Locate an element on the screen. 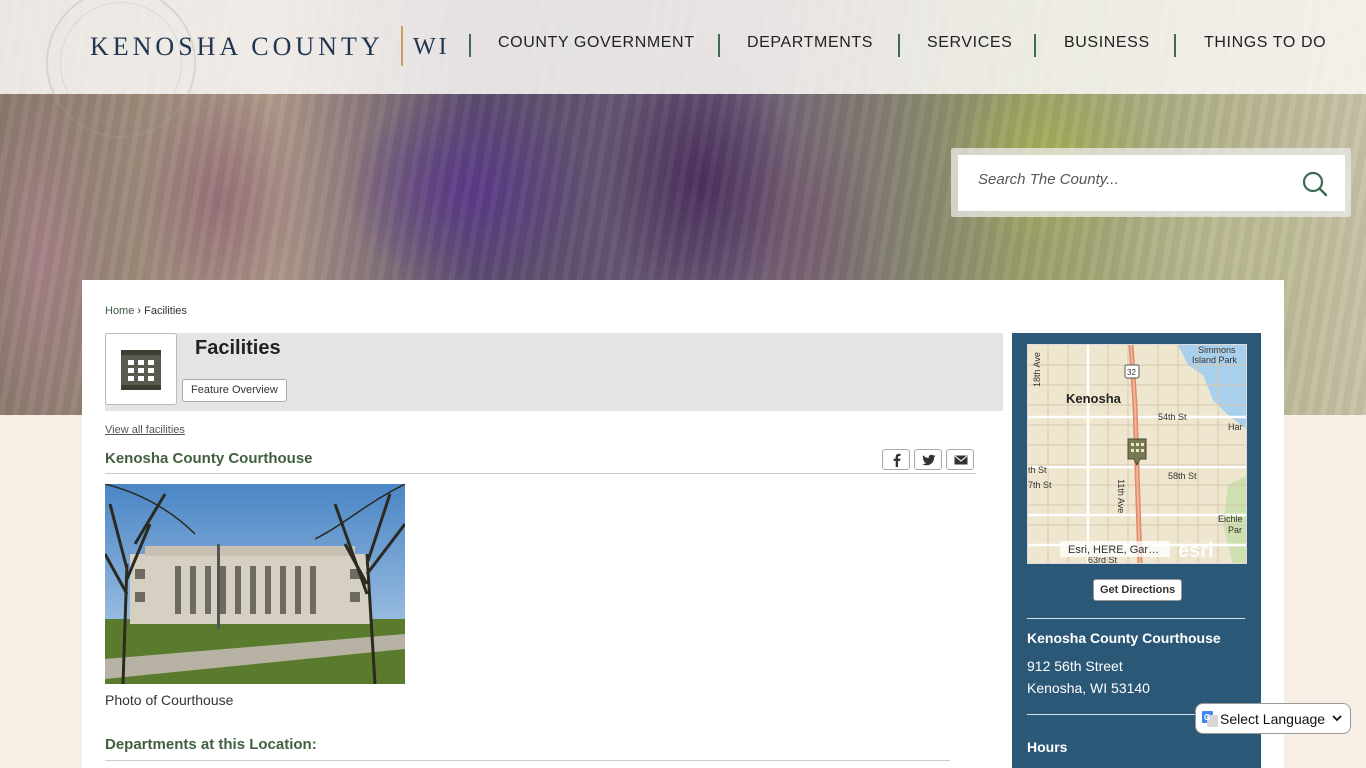 Image resolution: width=1366 pixels, height=768 pixels. search-icon is located at coordinates (1315, 184).